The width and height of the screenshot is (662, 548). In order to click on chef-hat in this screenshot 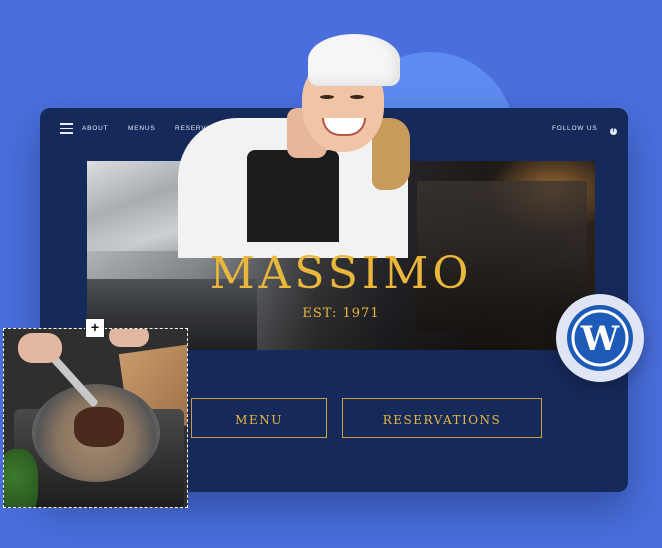, I will do `click(354, 60)`.